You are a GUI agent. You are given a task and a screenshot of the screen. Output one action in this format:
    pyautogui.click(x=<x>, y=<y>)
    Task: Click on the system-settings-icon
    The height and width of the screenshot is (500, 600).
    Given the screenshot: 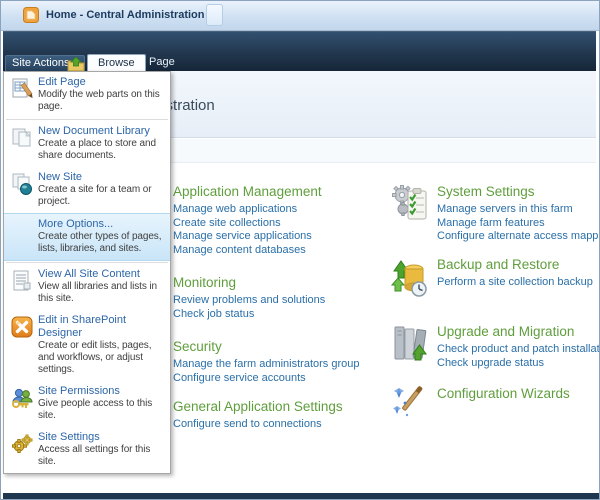 What is the action you would take?
    pyautogui.click(x=410, y=205)
    